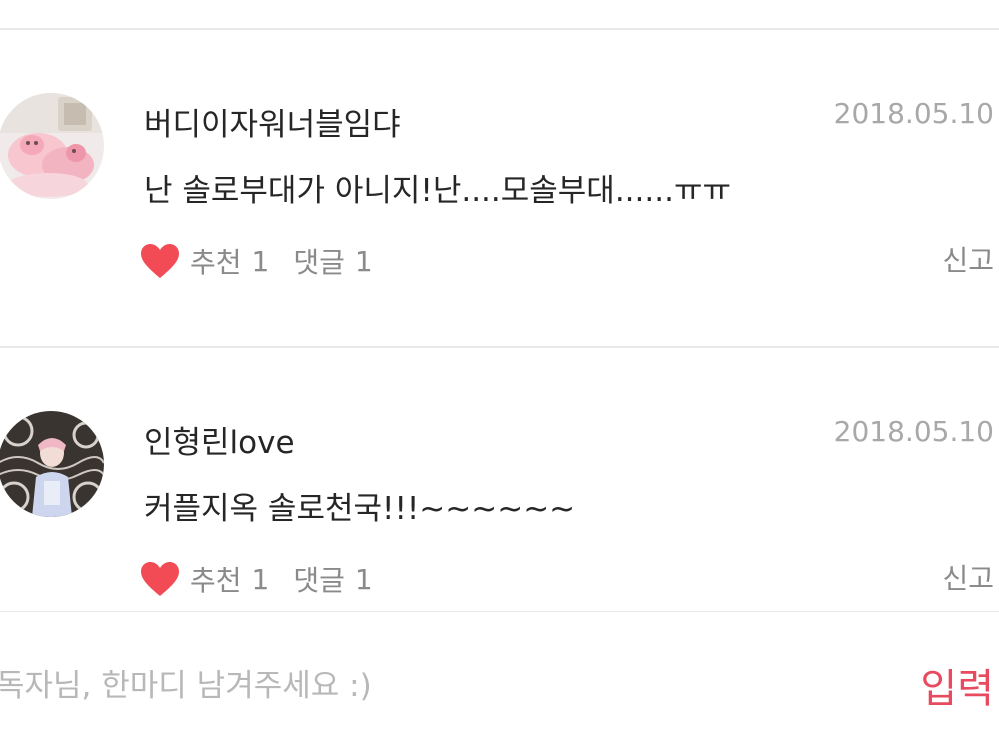 The width and height of the screenshot is (999, 749). What do you see at coordinates (428, 686) in the screenshot?
I see `comment-input` at bounding box center [428, 686].